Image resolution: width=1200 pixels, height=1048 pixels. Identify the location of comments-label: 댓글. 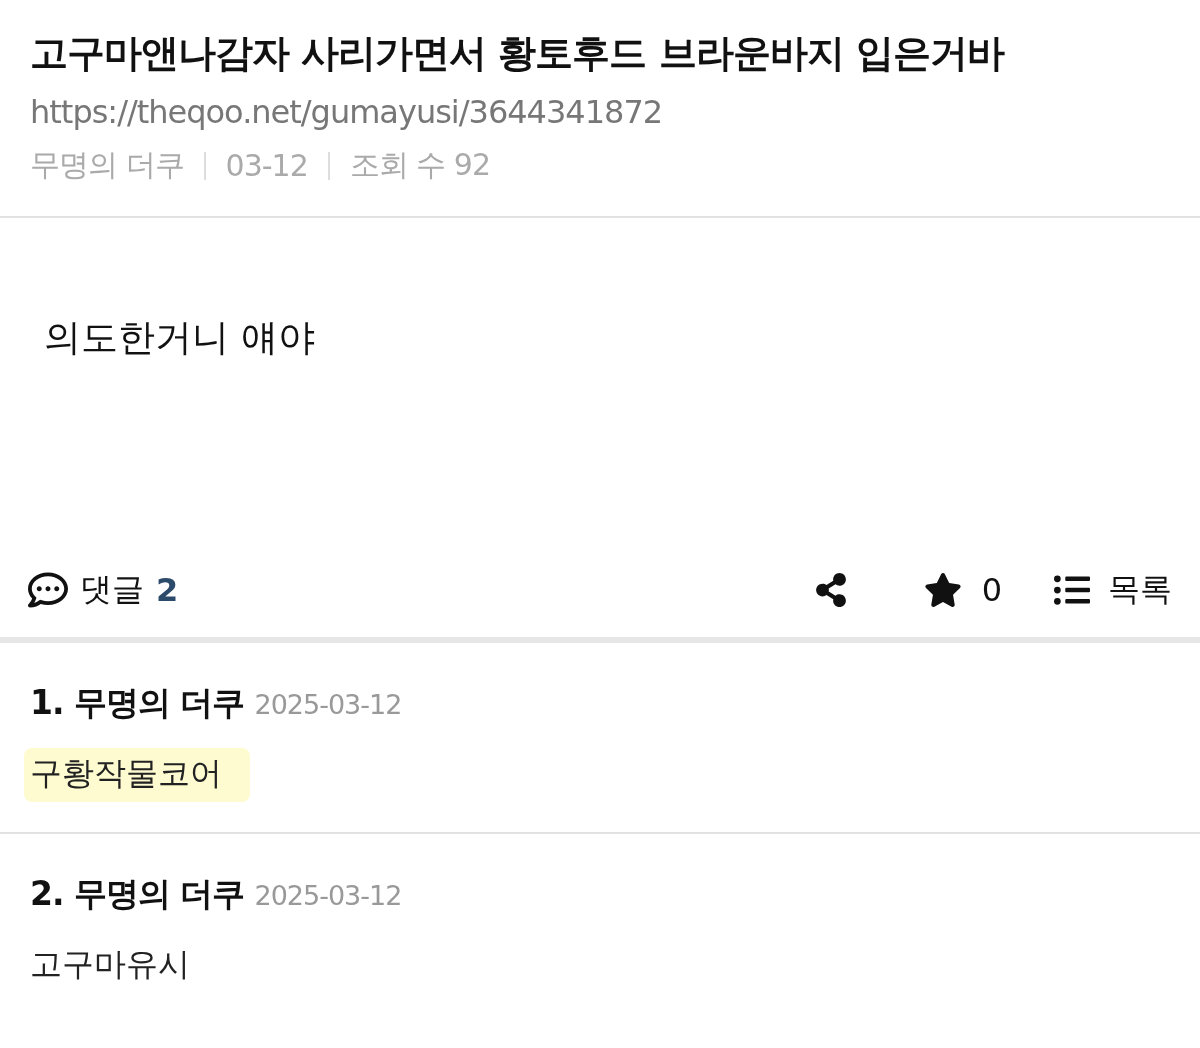
(112, 590).